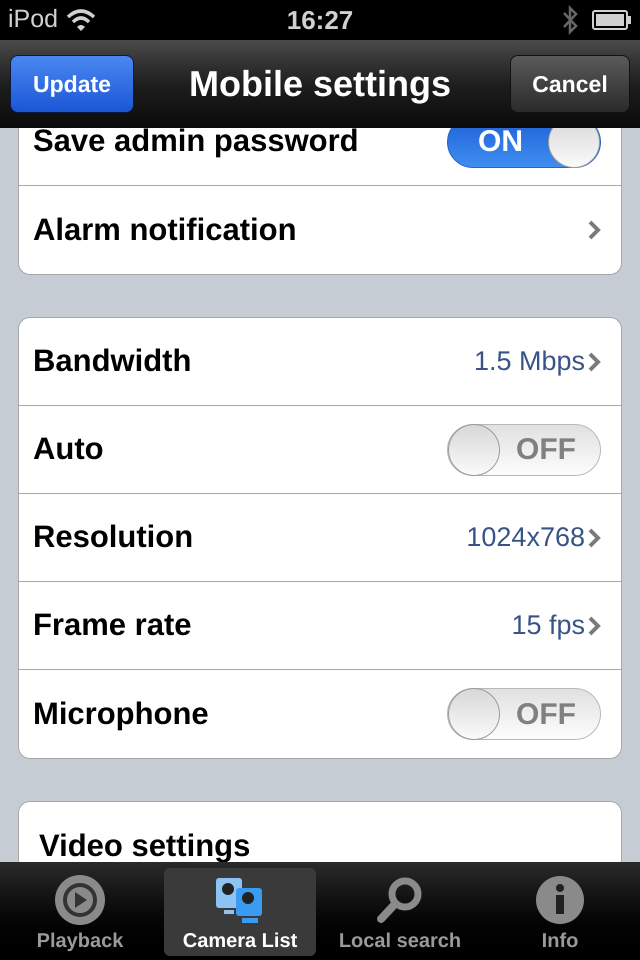 The image size is (640, 960). What do you see at coordinates (320, 20) in the screenshot?
I see `clock: 16:27` at bounding box center [320, 20].